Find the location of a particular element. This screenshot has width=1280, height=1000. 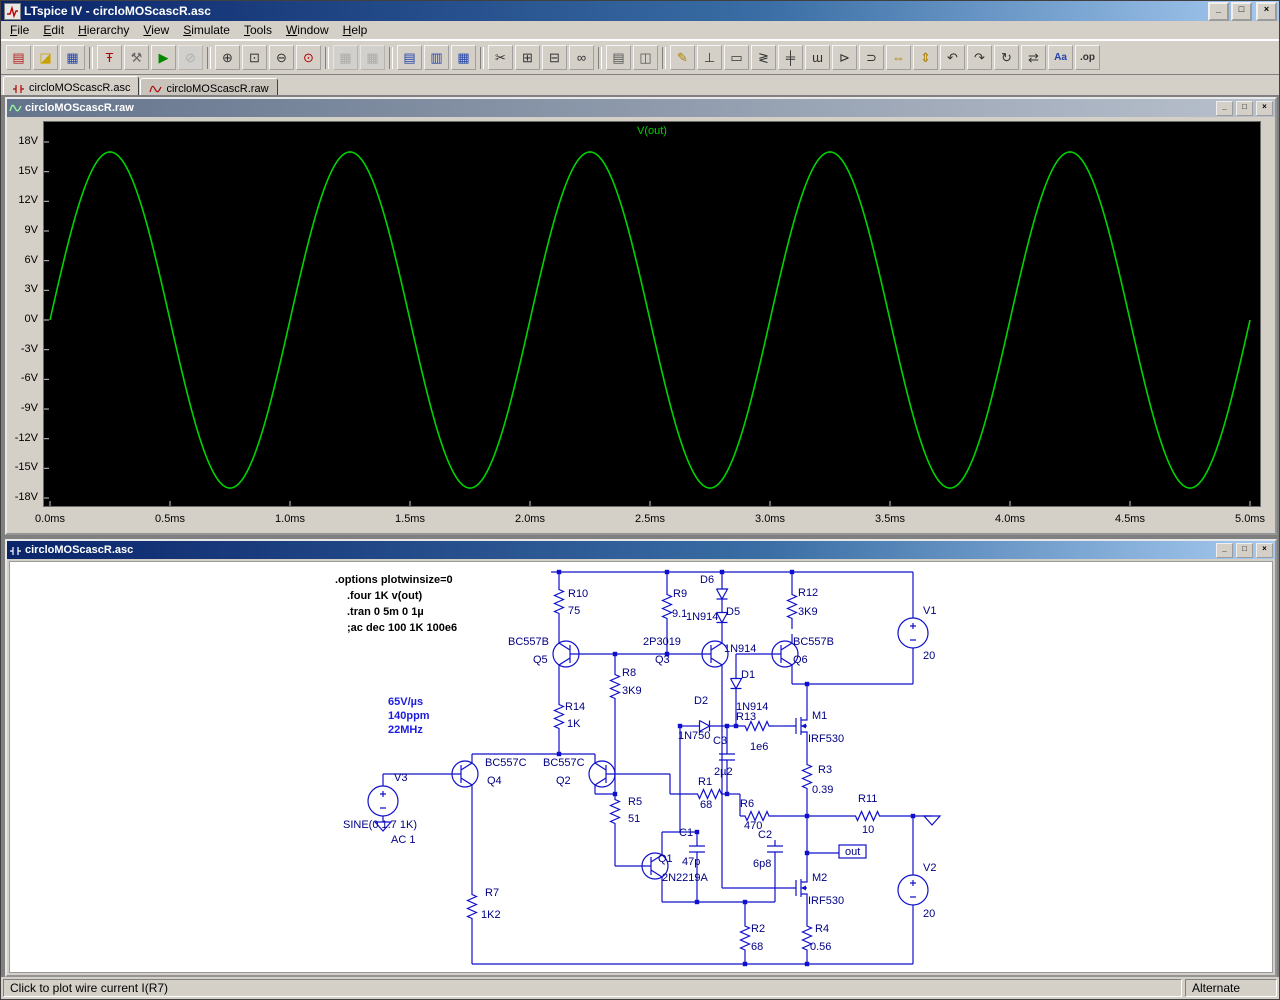

toolbar-redo-button: ↷ is located at coordinates (979, 57).